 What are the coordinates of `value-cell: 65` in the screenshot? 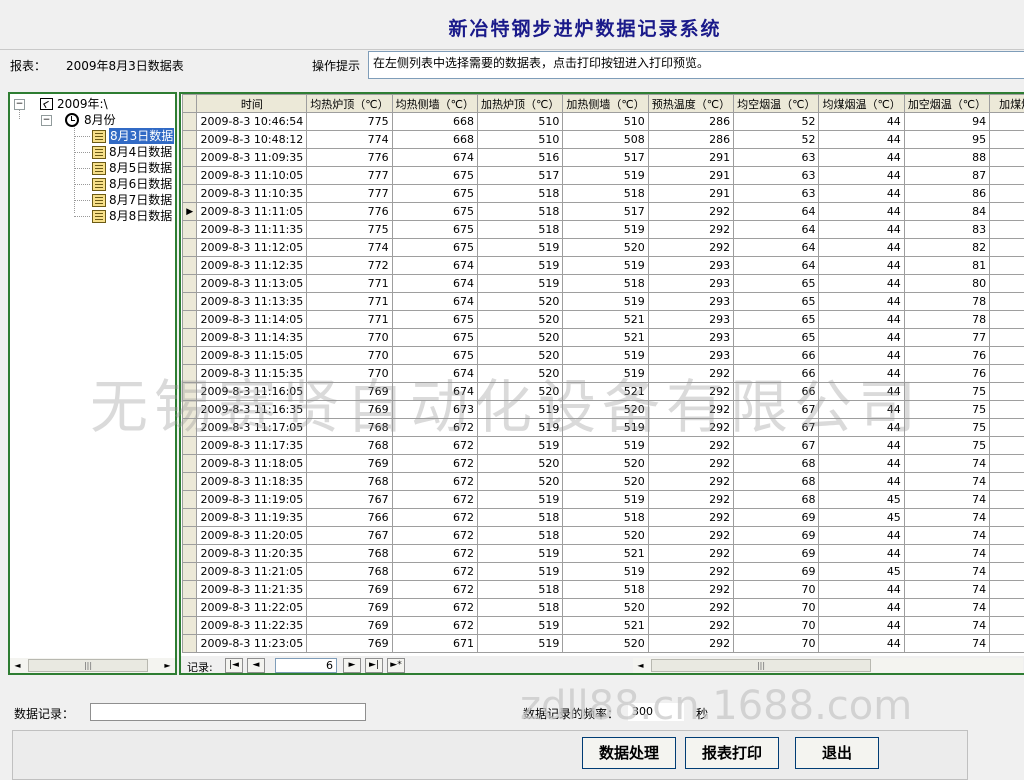 It's located at (776, 284).